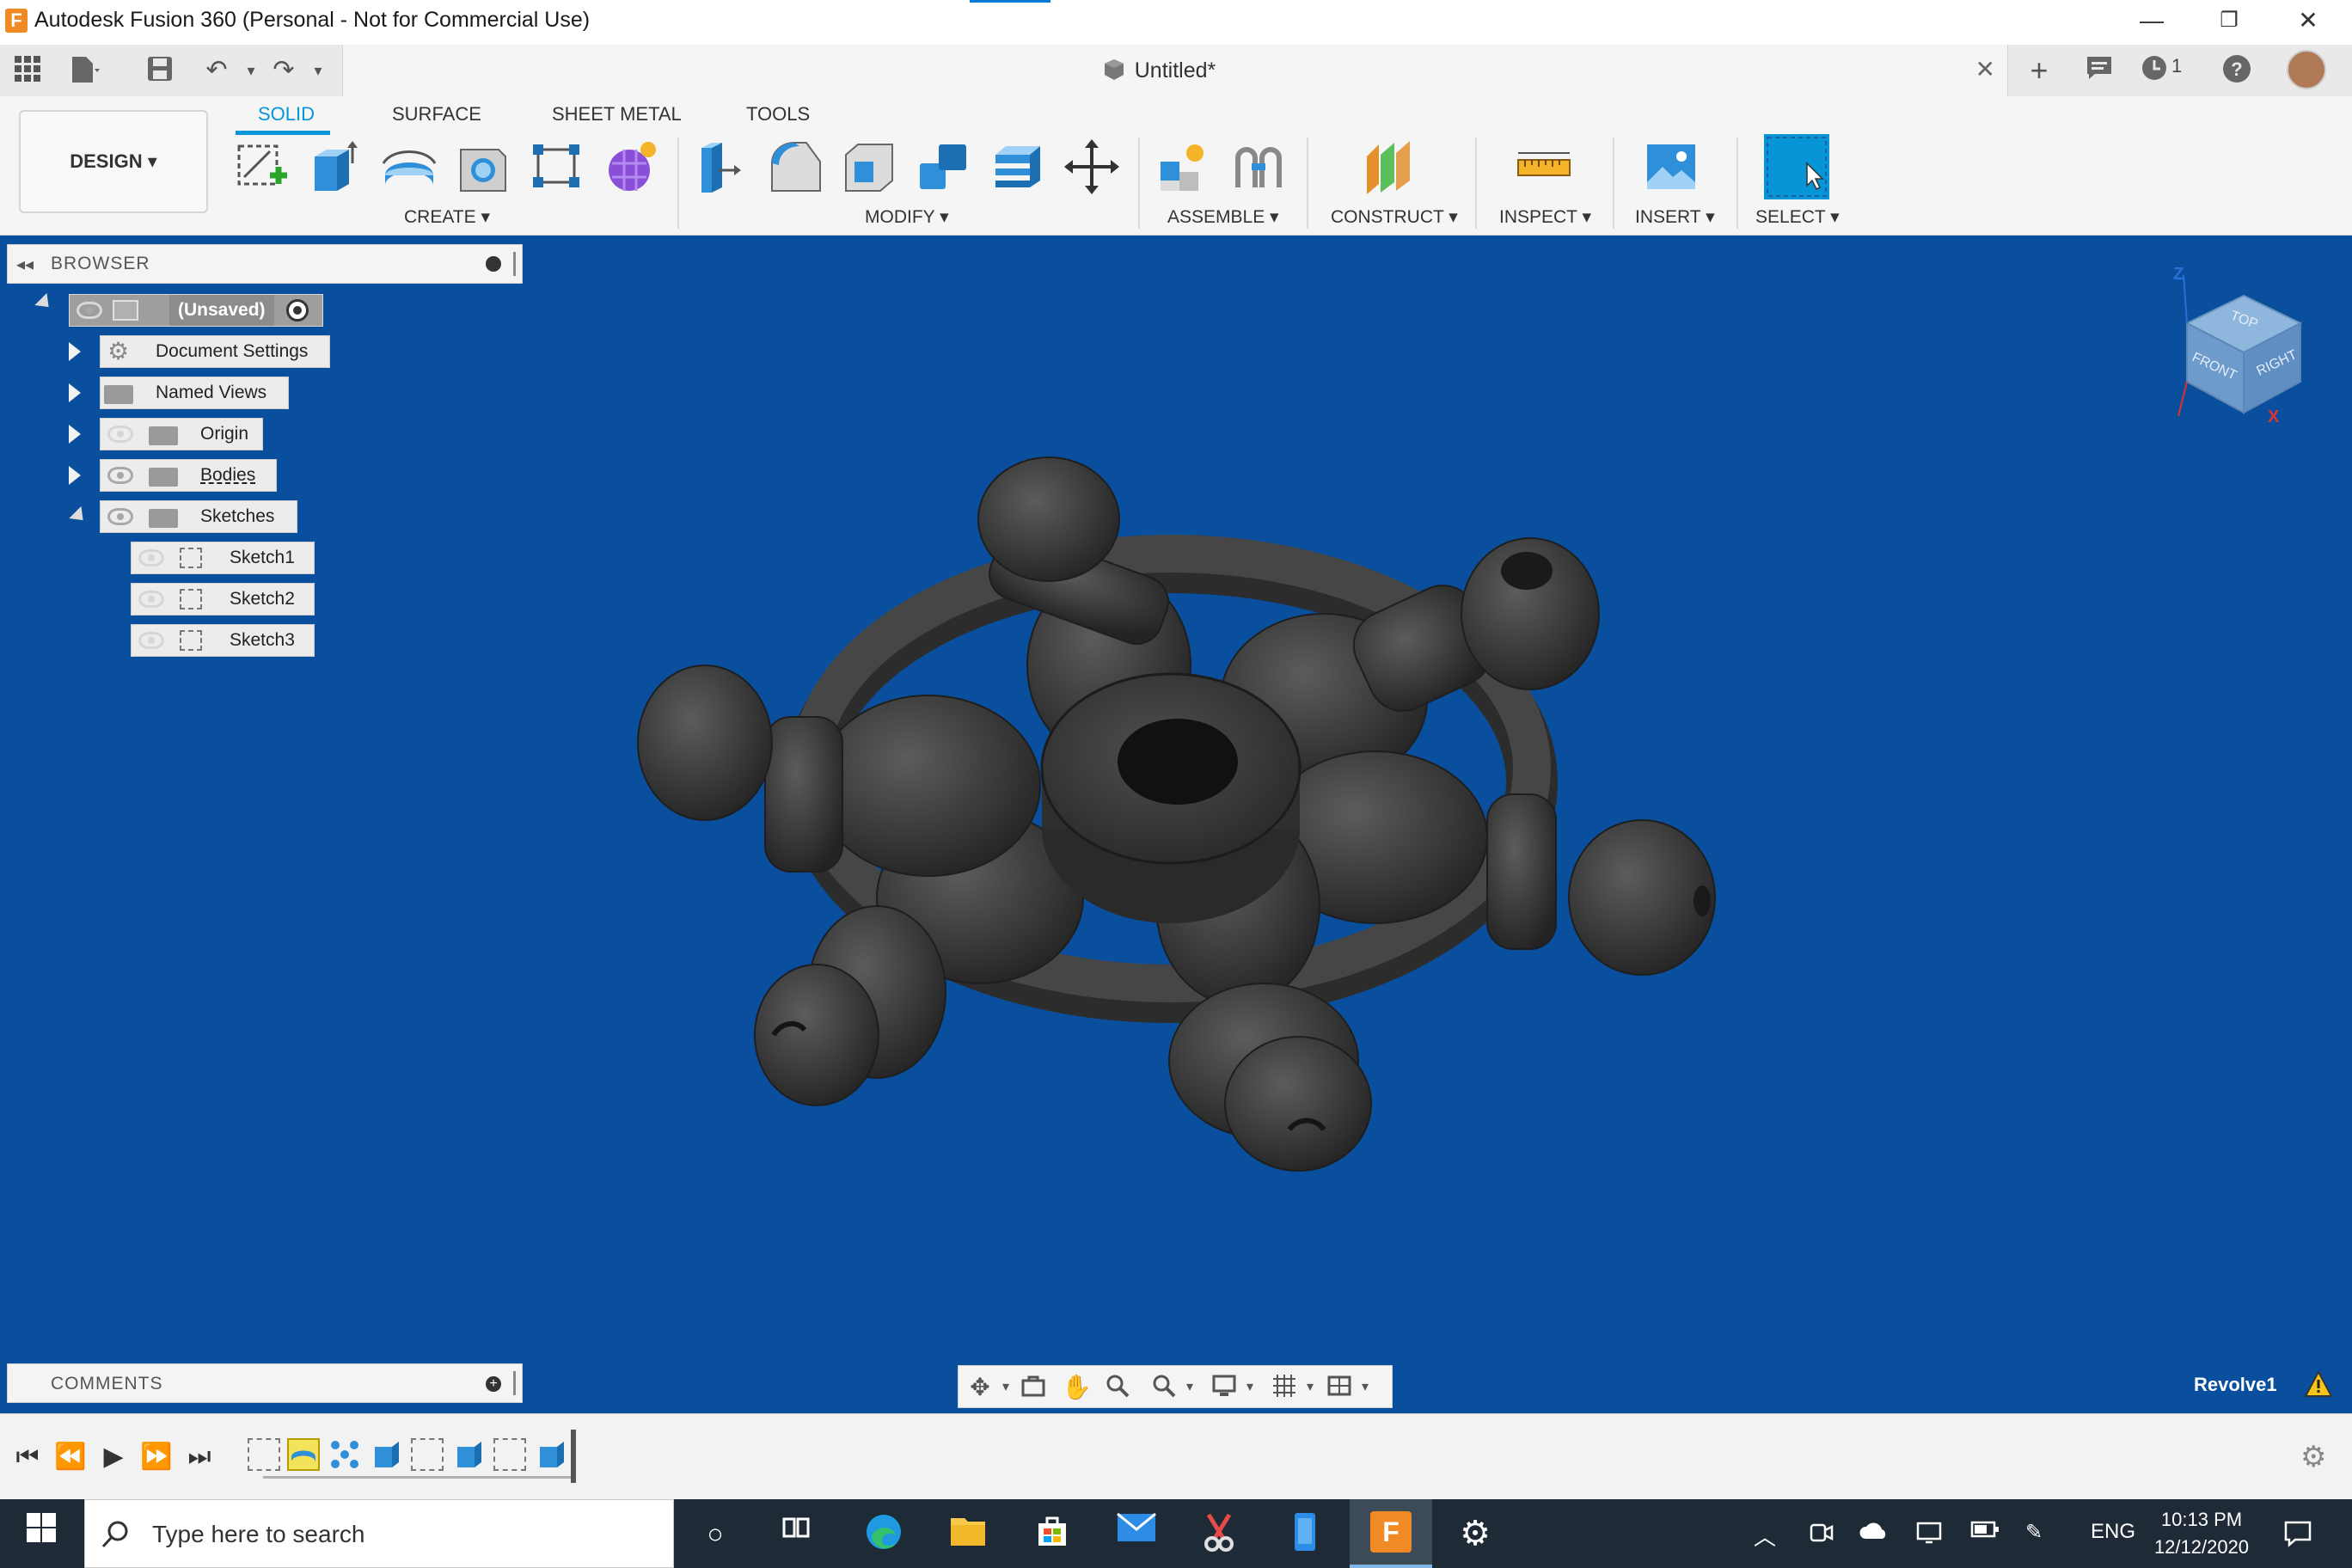 The image size is (2352, 1568). Describe the element at coordinates (796, 167) in the screenshot. I see `fillet-icon` at that location.